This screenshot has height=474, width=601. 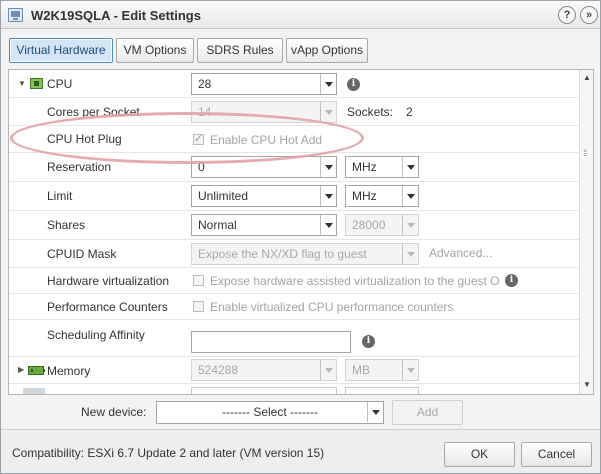 I want to click on tab-vapp-options: vApp Options, so click(x=327, y=50).